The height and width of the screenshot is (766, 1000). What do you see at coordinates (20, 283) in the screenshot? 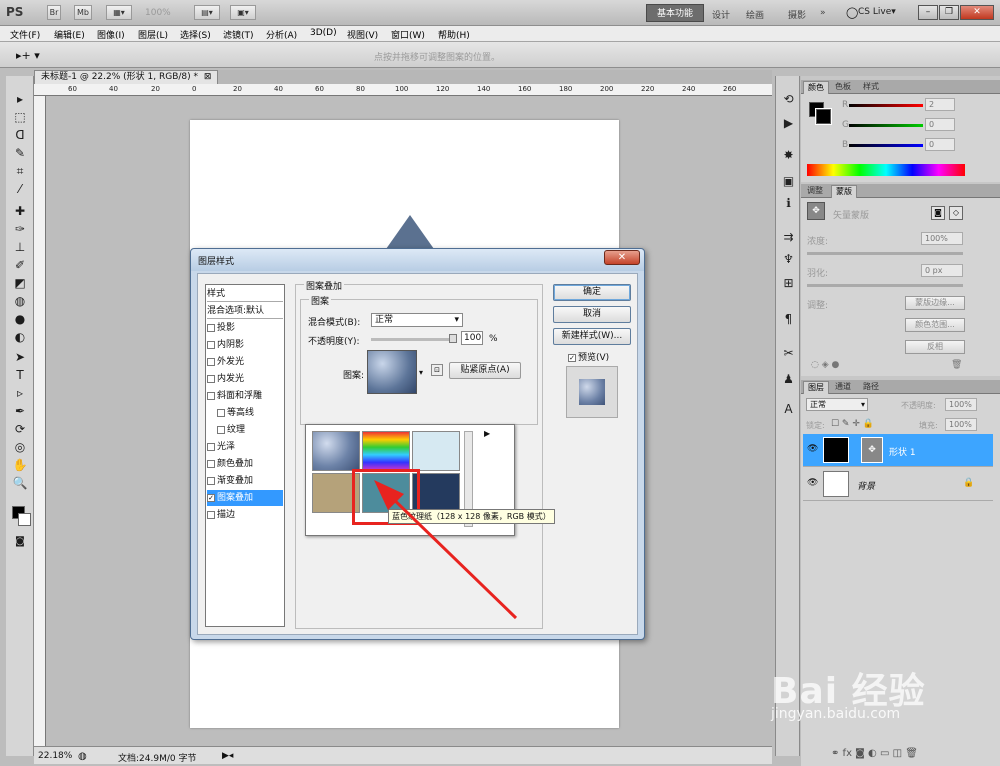
I see `eraser-tool-icon: ◩` at bounding box center [20, 283].